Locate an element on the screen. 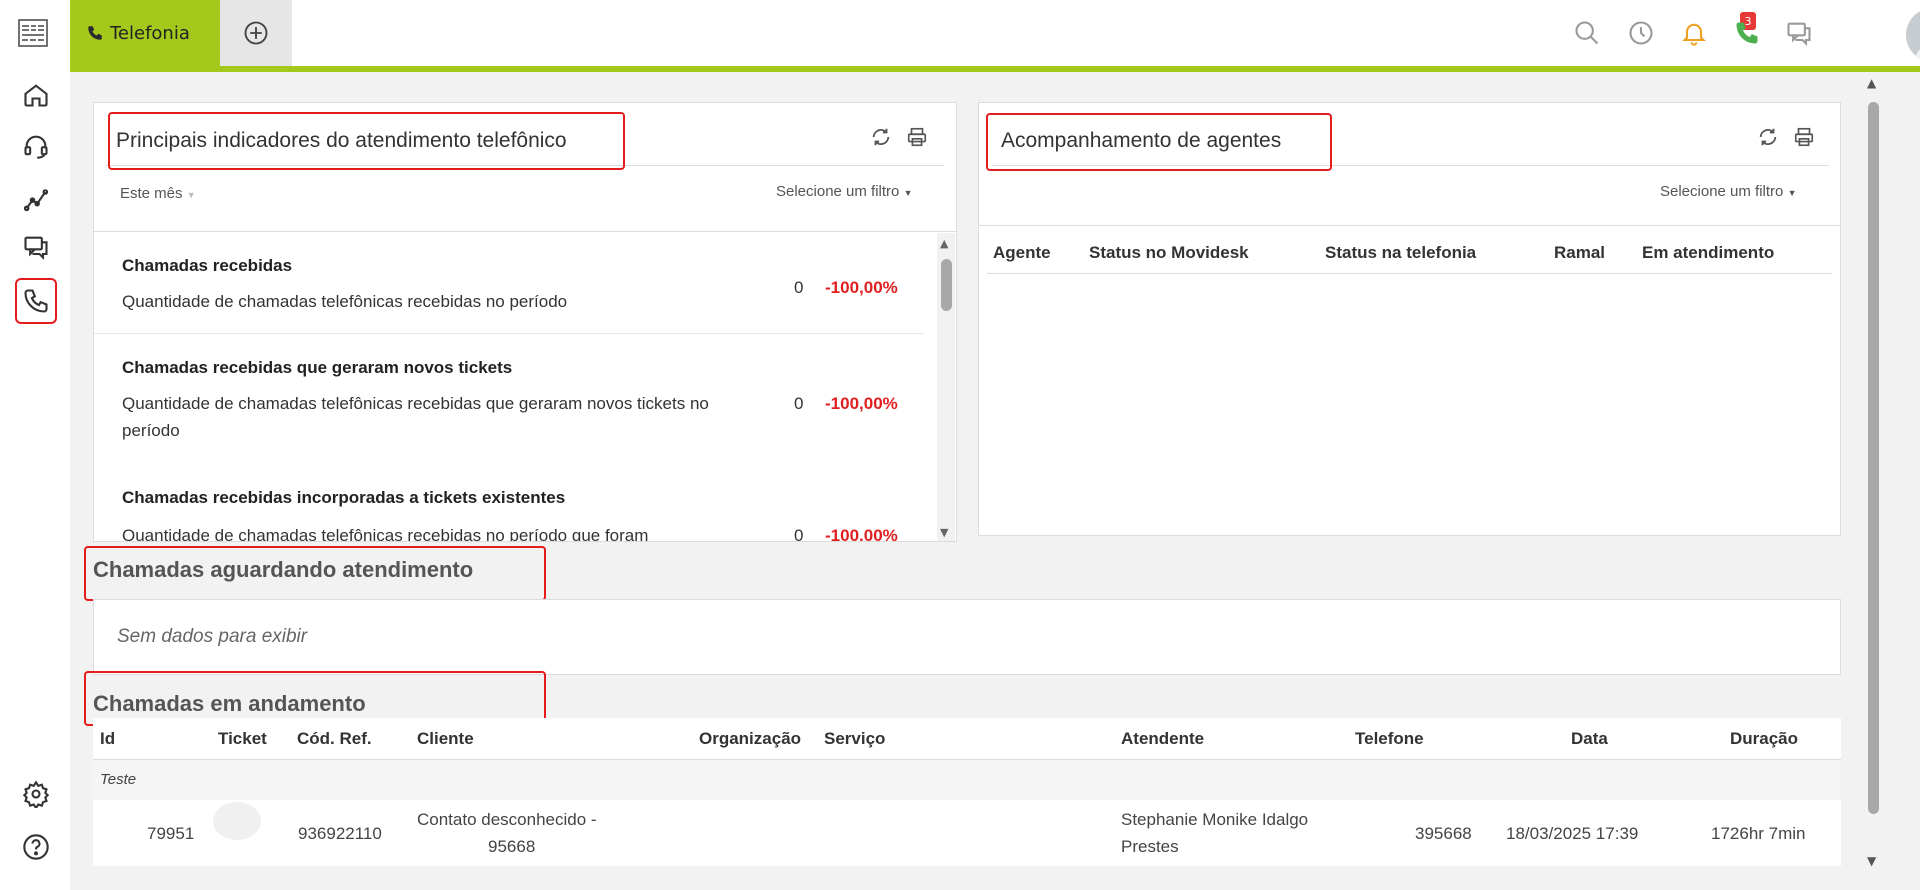  cell-cliente: Contato desconhecido - is located at coordinates (507, 819).